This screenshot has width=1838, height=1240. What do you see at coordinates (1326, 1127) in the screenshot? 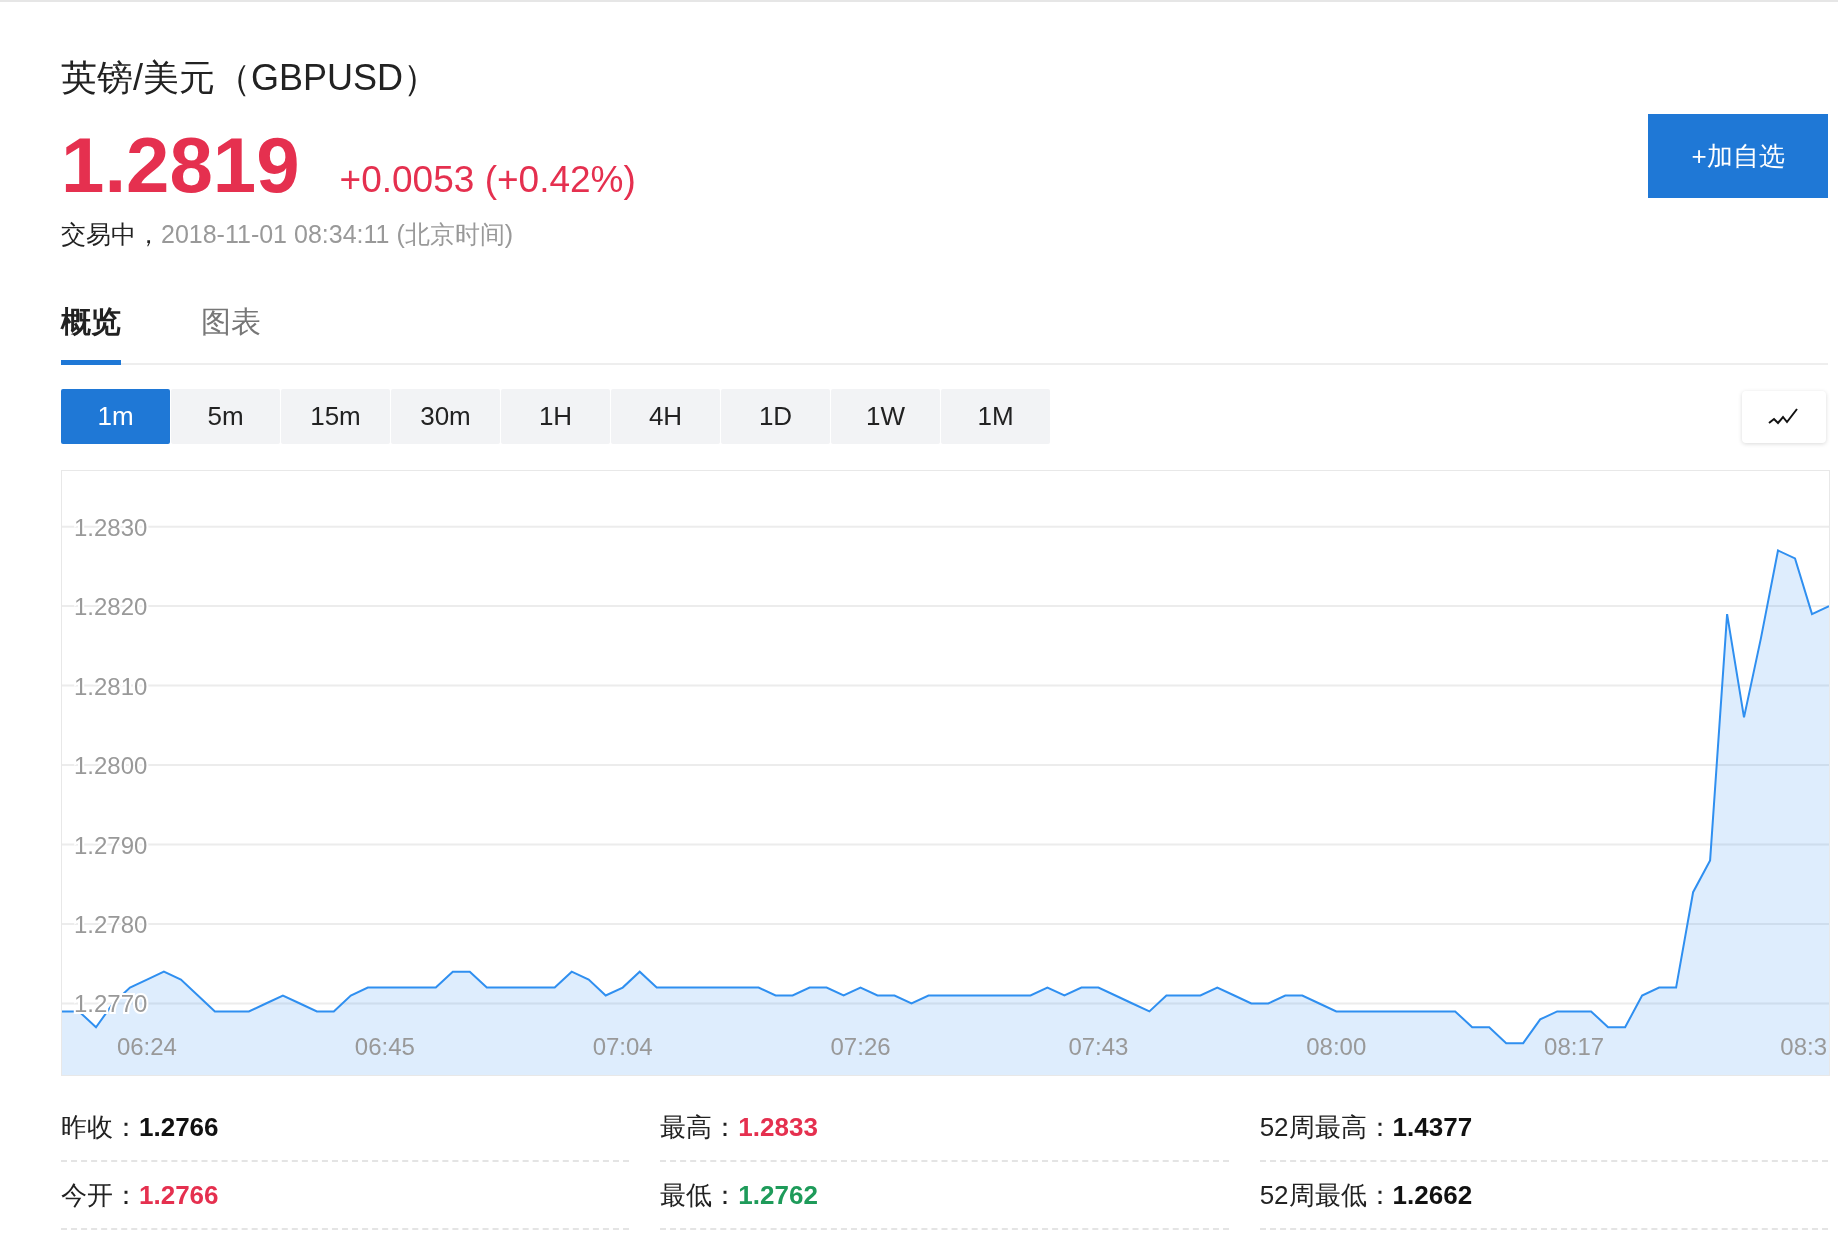
I see `stat-label: 52周最高：` at bounding box center [1326, 1127].